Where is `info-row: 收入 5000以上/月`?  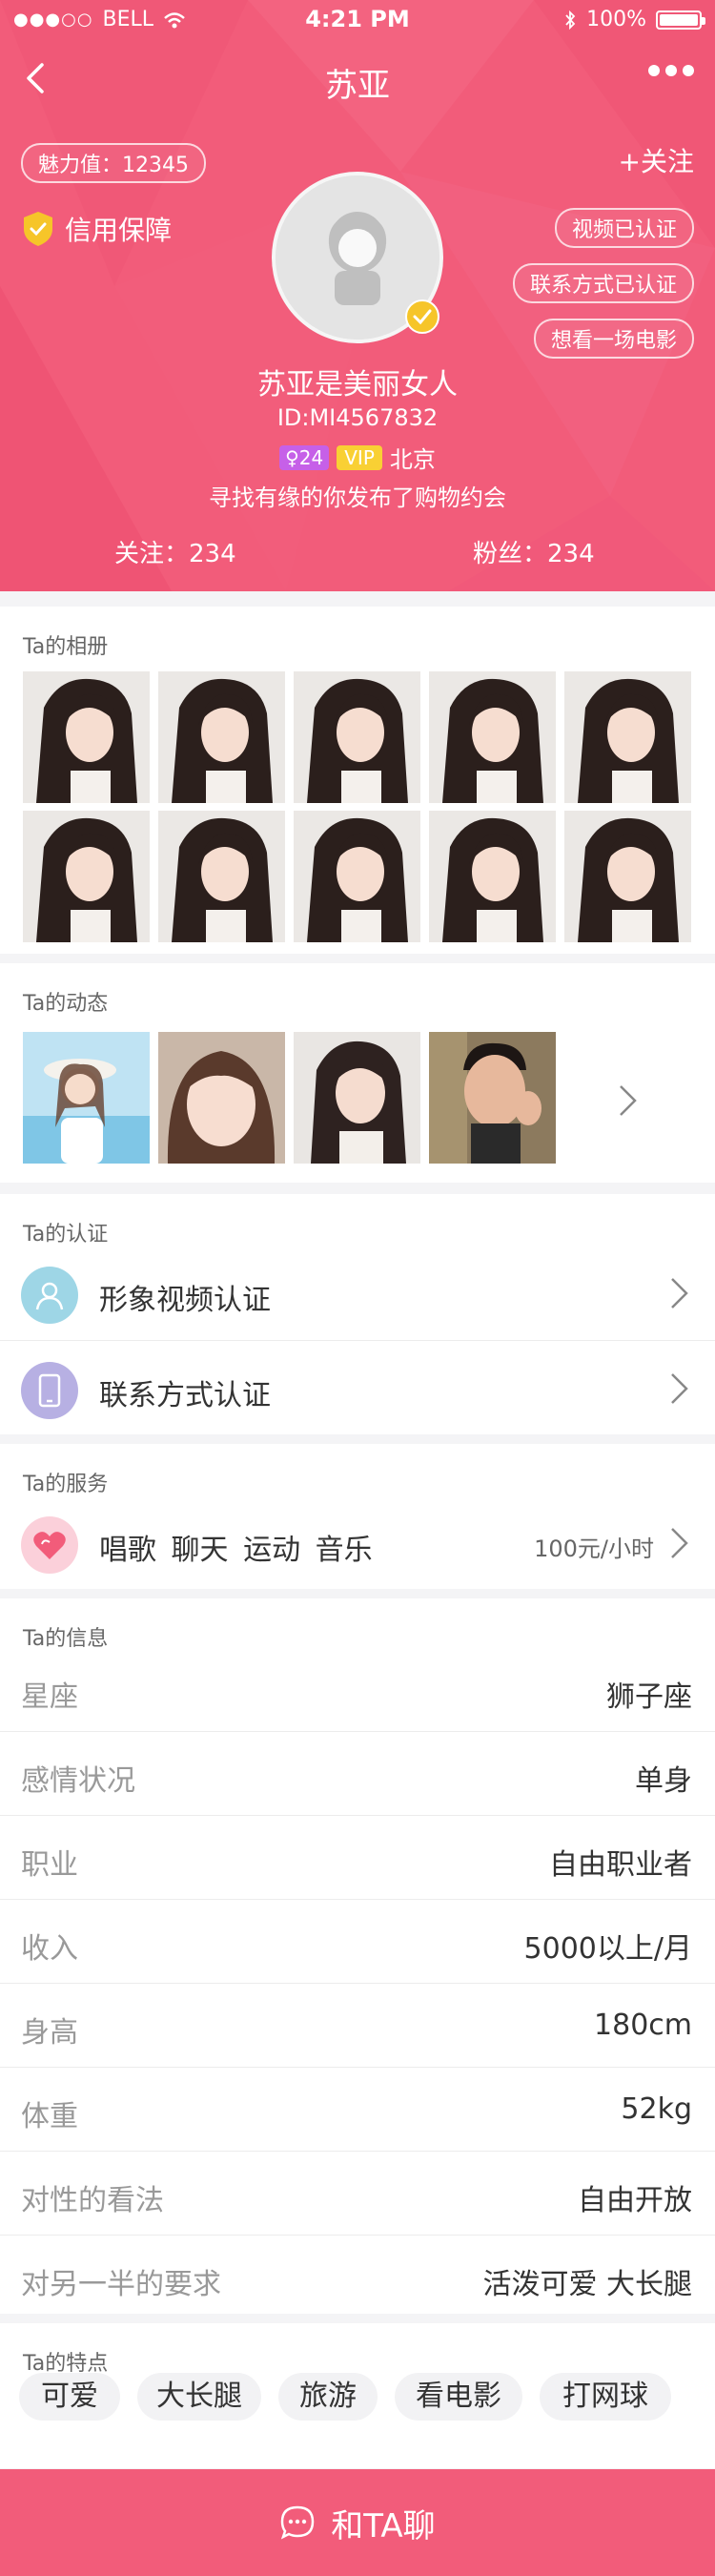
info-row: 收入 5000以上/月 is located at coordinates (357, 1942).